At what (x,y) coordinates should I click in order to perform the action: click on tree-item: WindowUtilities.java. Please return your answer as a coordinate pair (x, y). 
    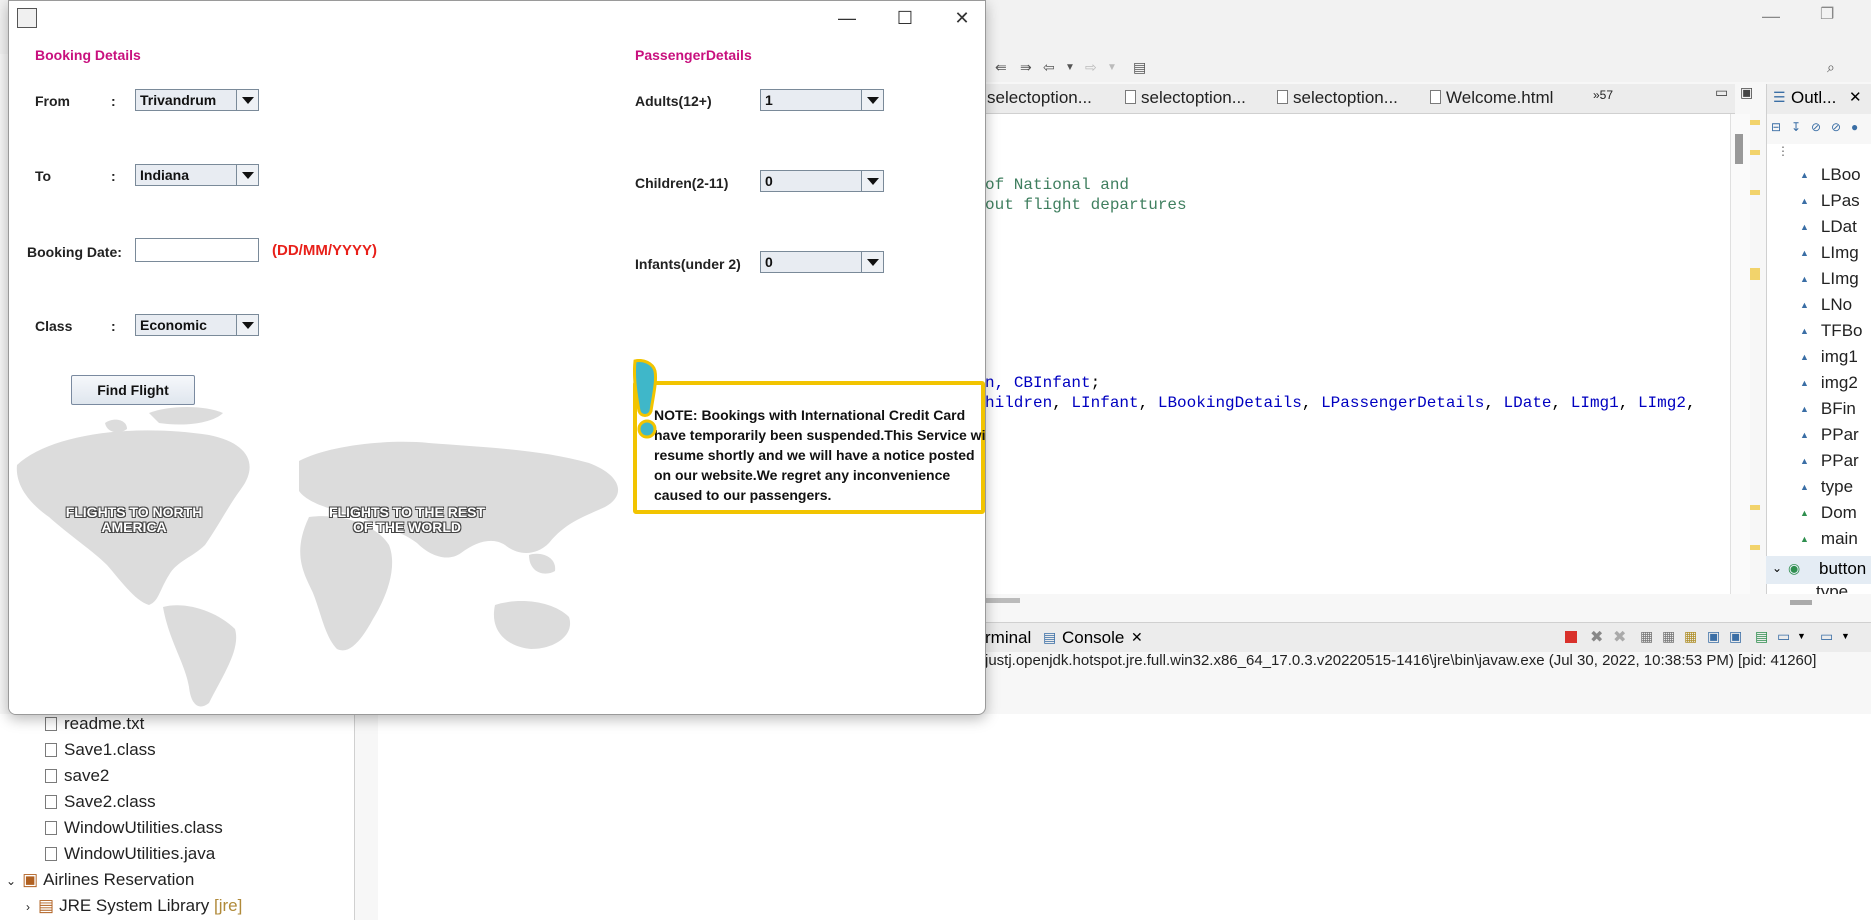
    Looking at the image, I should click on (130, 854).